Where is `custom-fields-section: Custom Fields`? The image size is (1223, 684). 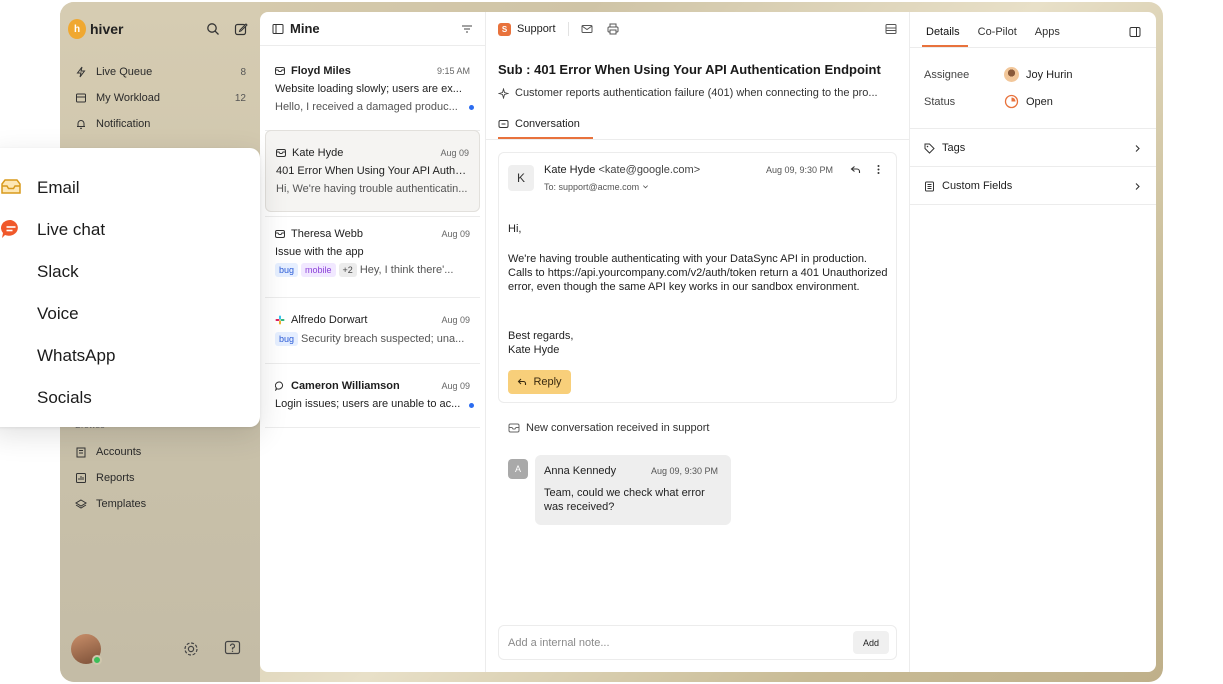
custom-fields-section: Custom Fields is located at coordinates (1033, 186).